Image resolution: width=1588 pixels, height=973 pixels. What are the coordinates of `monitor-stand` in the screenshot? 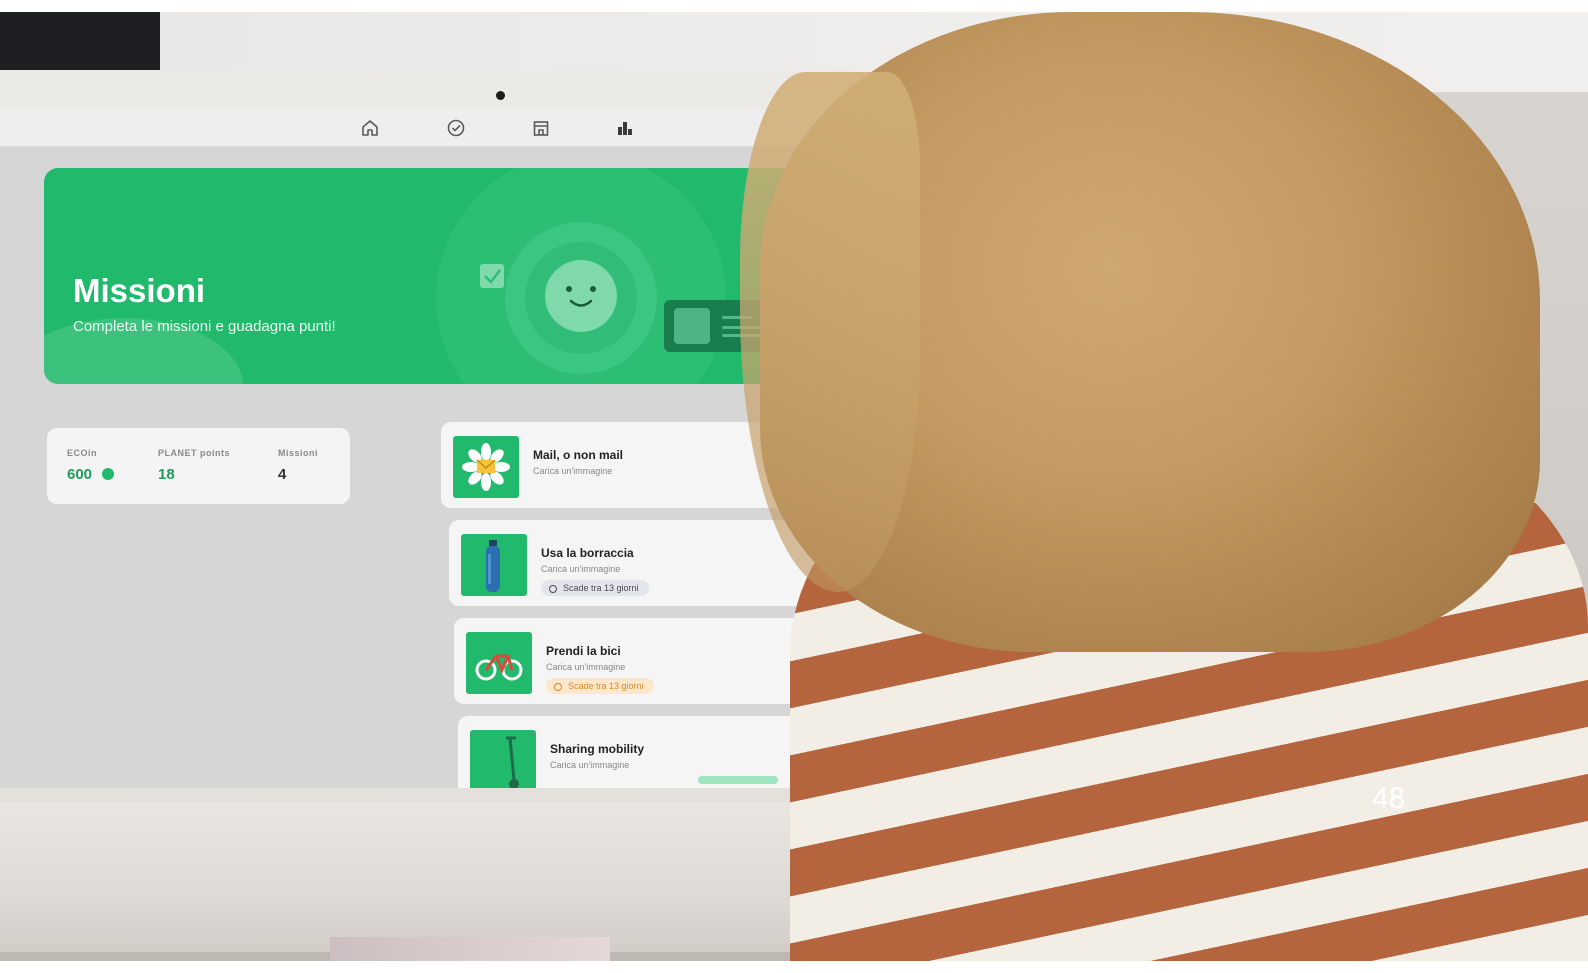 It's located at (470, 949).